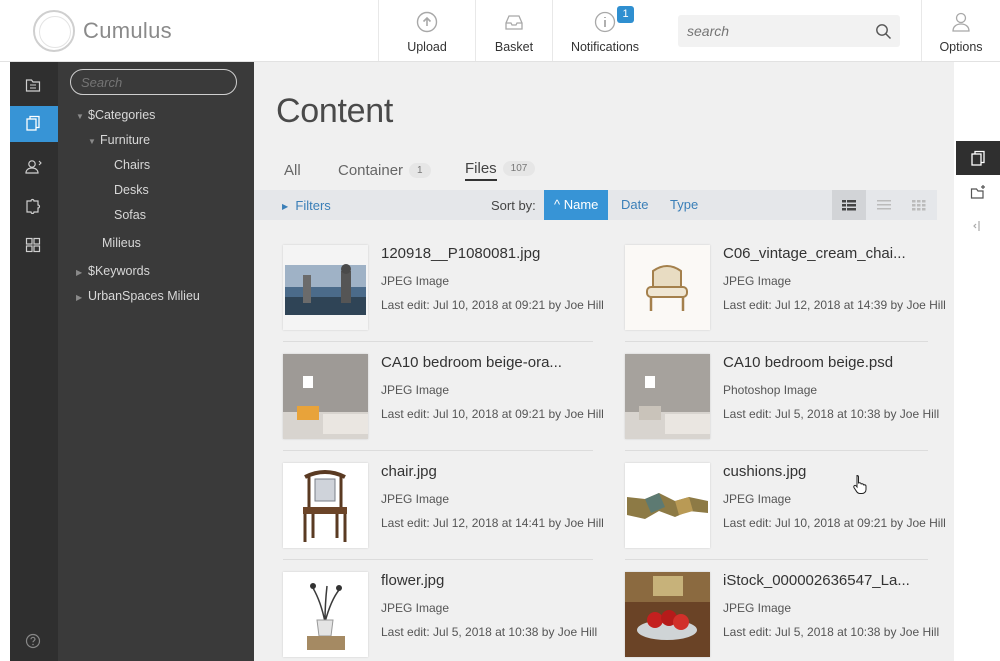  I want to click on tab-container: Container 1, so click(384, 170).